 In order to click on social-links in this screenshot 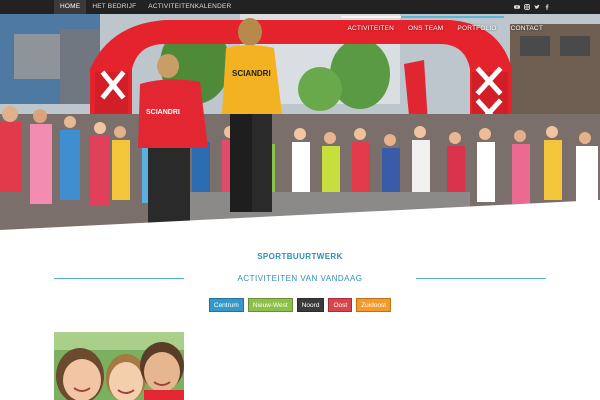, I will do `click(532, 7)`.